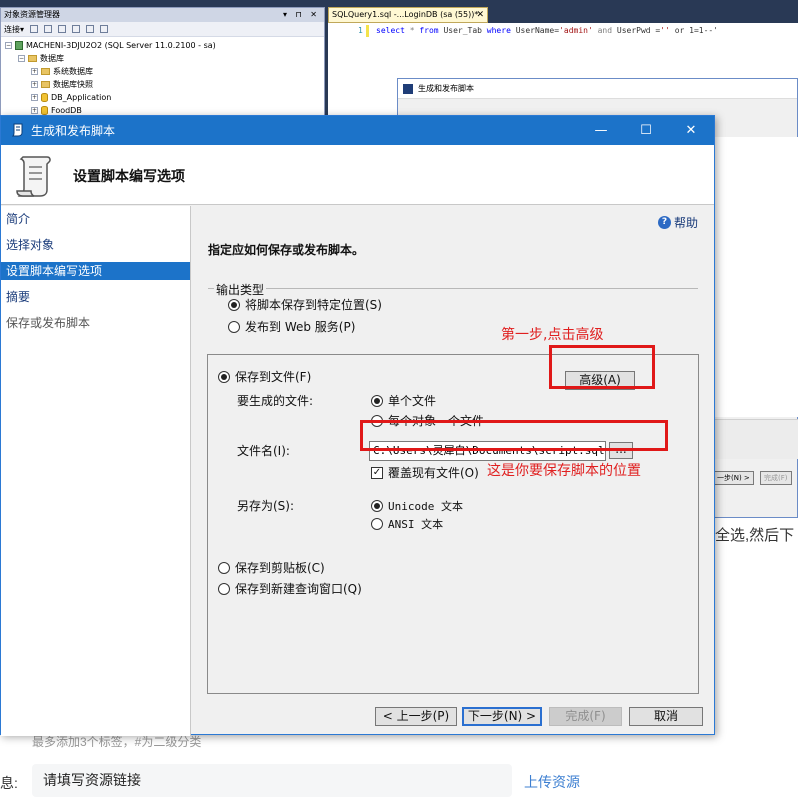  Describe the element at coordinates (162, 58) in the screenshot. I see `tree-node: − 数据库` at that location.